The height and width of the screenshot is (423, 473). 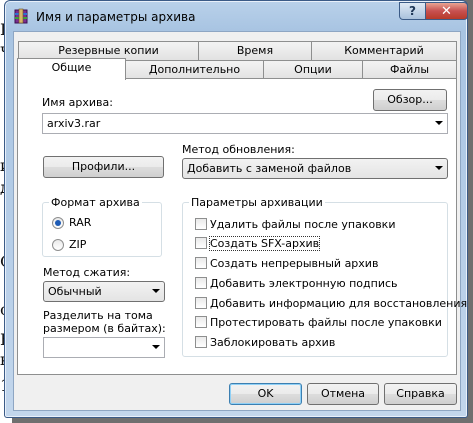 I want to click on archive-name-value: arxiv3.rar, so click(x=74, y=123).